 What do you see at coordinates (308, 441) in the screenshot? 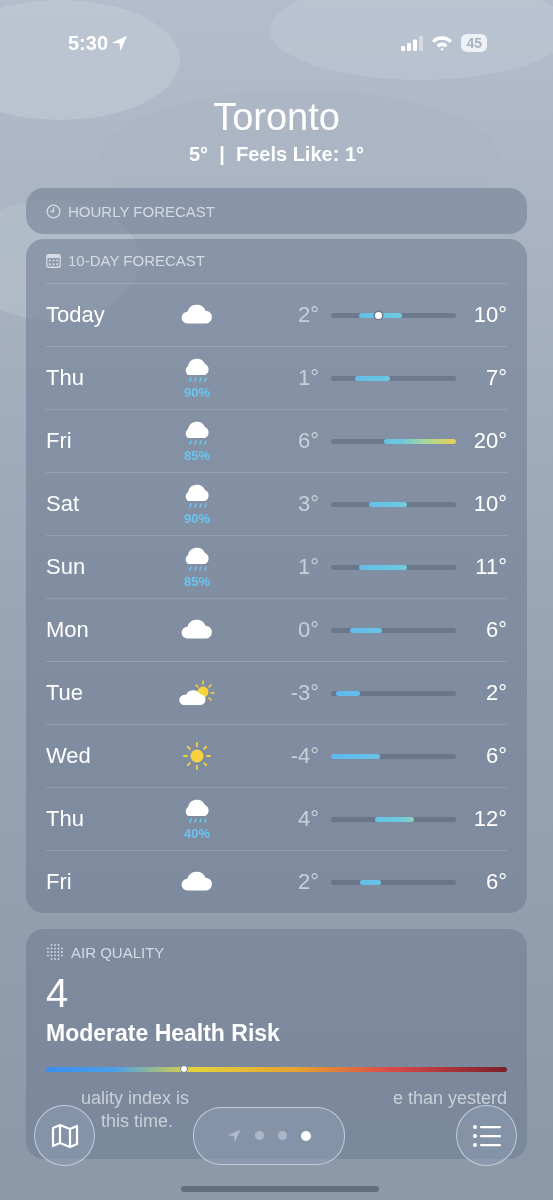
I see `low-temperature: 6°` at bounding box center [308, 441].